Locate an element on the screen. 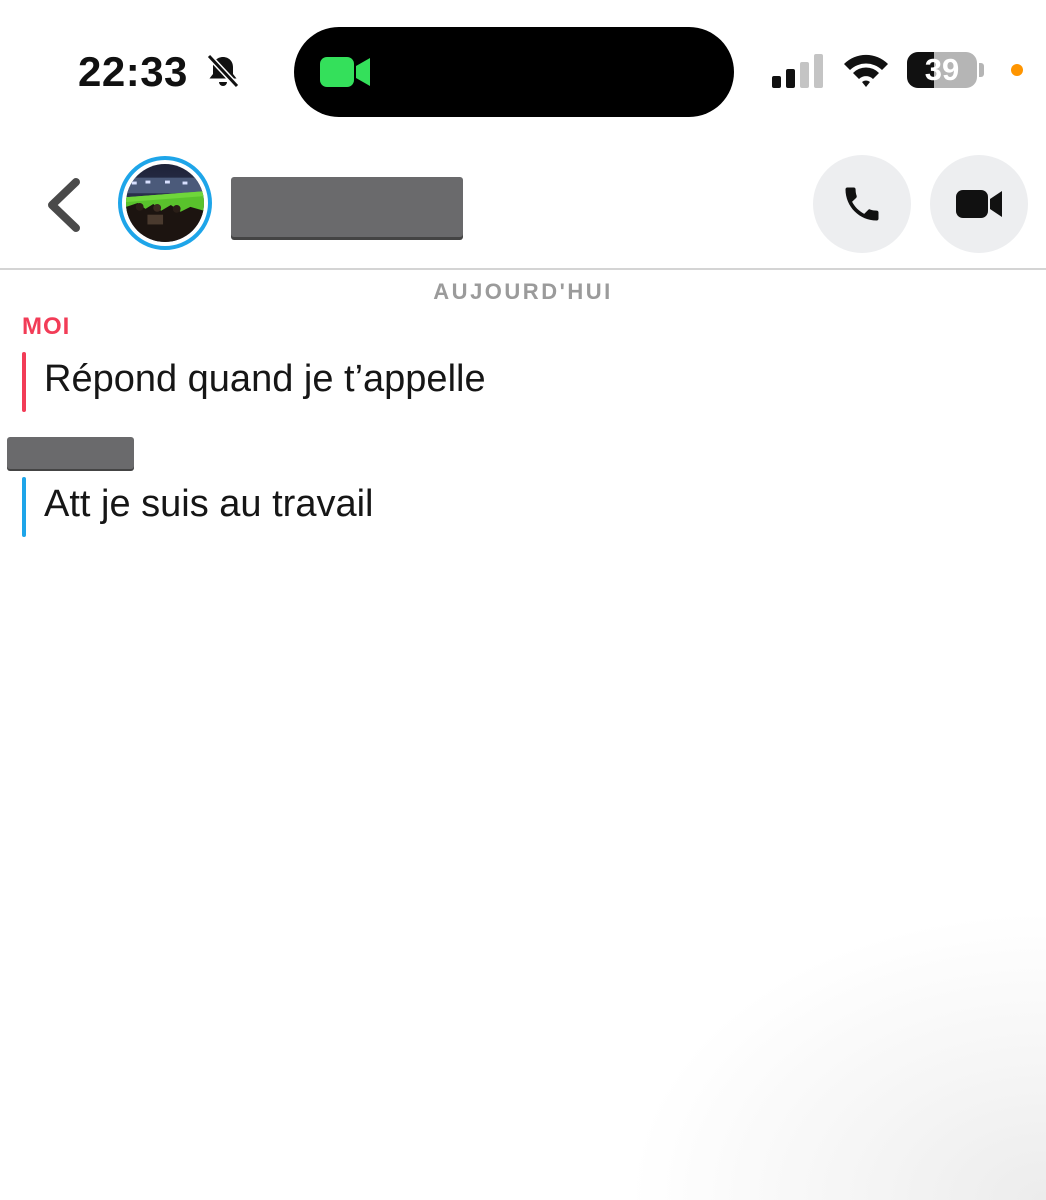 The width and height of the screenshot is (1046, 1200). battery-tip is located at coordinates (981, 70).